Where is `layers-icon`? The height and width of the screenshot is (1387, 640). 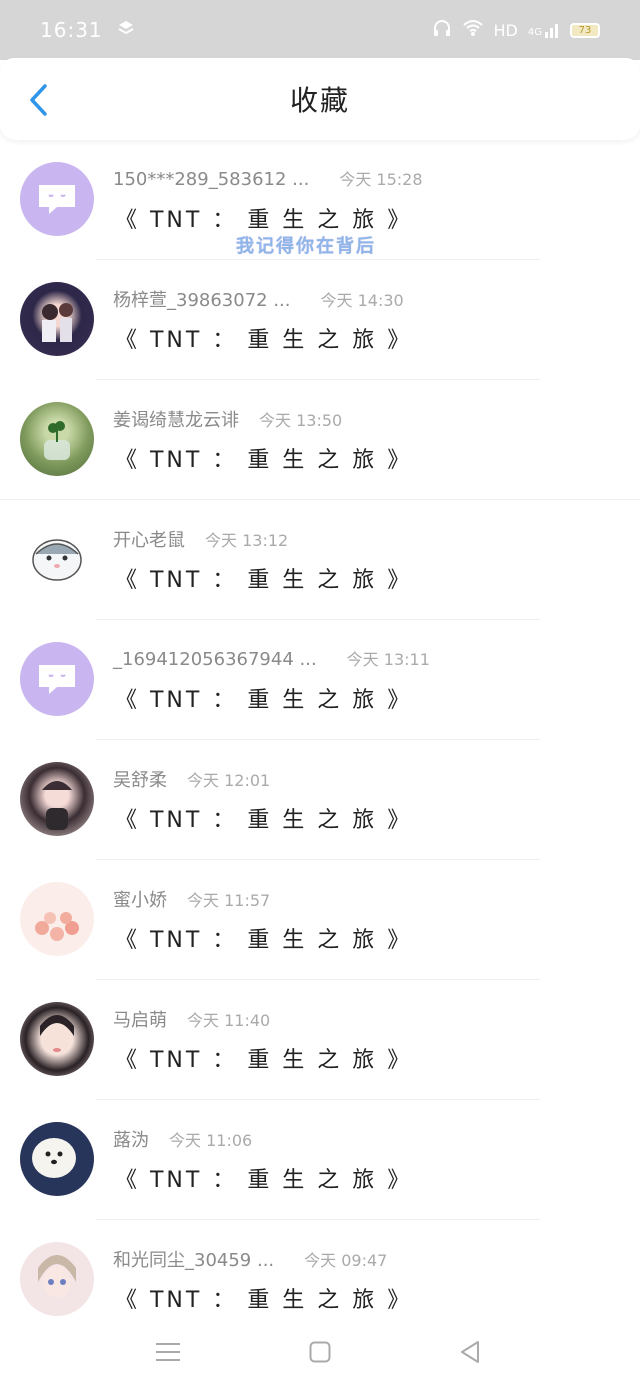 layers-icon is located at coordinates (126, 30).